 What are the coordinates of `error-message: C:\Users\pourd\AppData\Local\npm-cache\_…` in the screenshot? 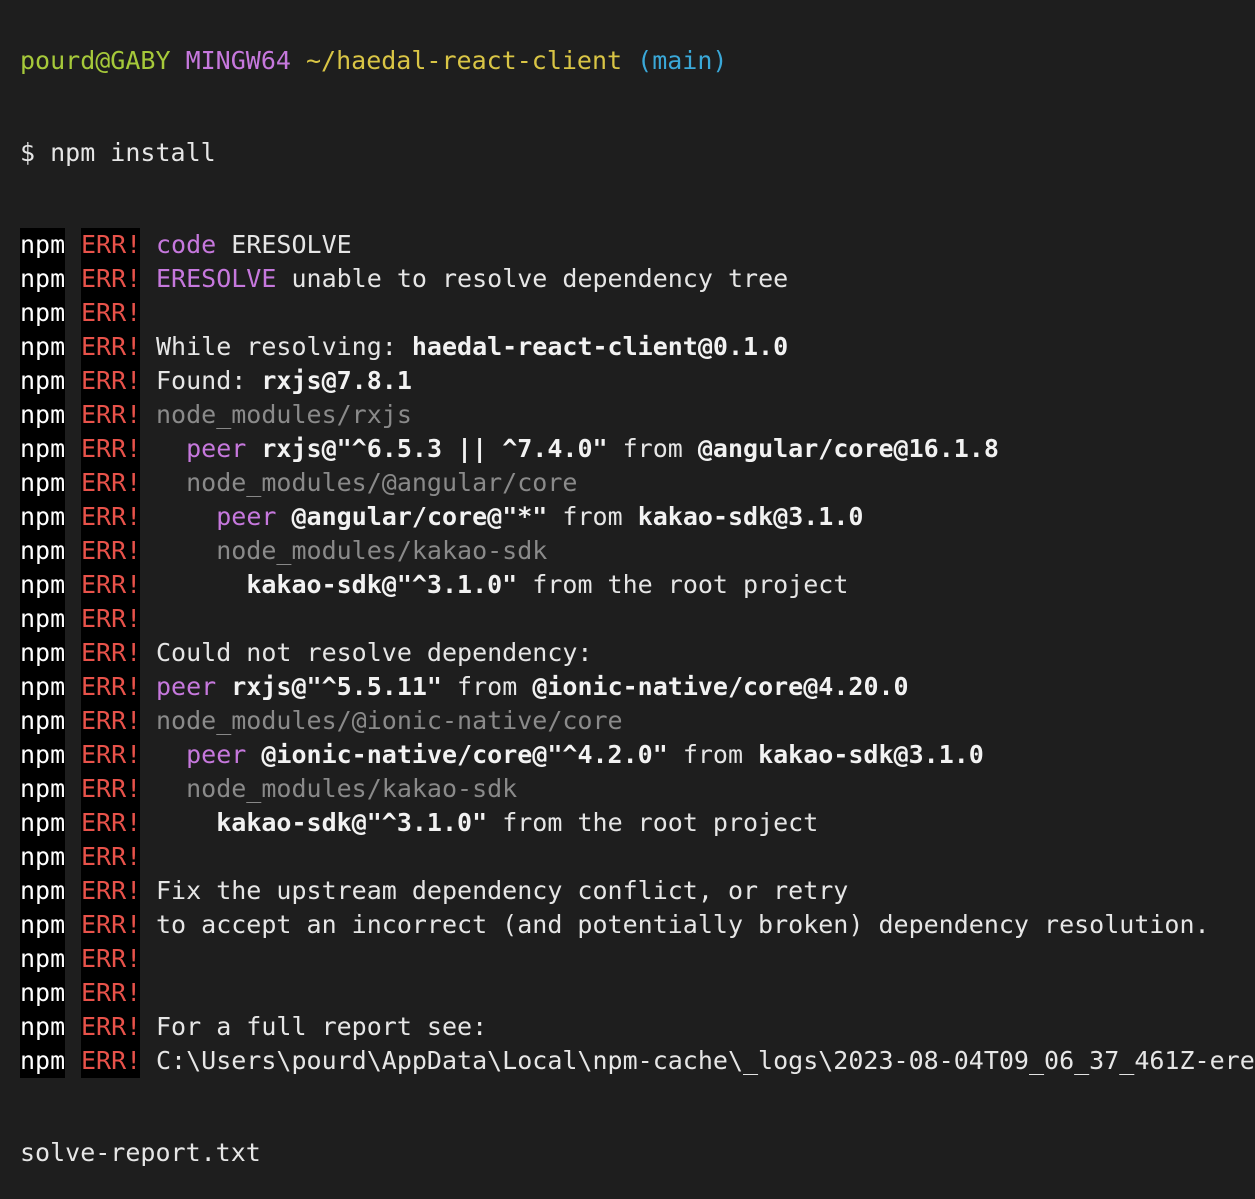 It's located at (705, 1061).